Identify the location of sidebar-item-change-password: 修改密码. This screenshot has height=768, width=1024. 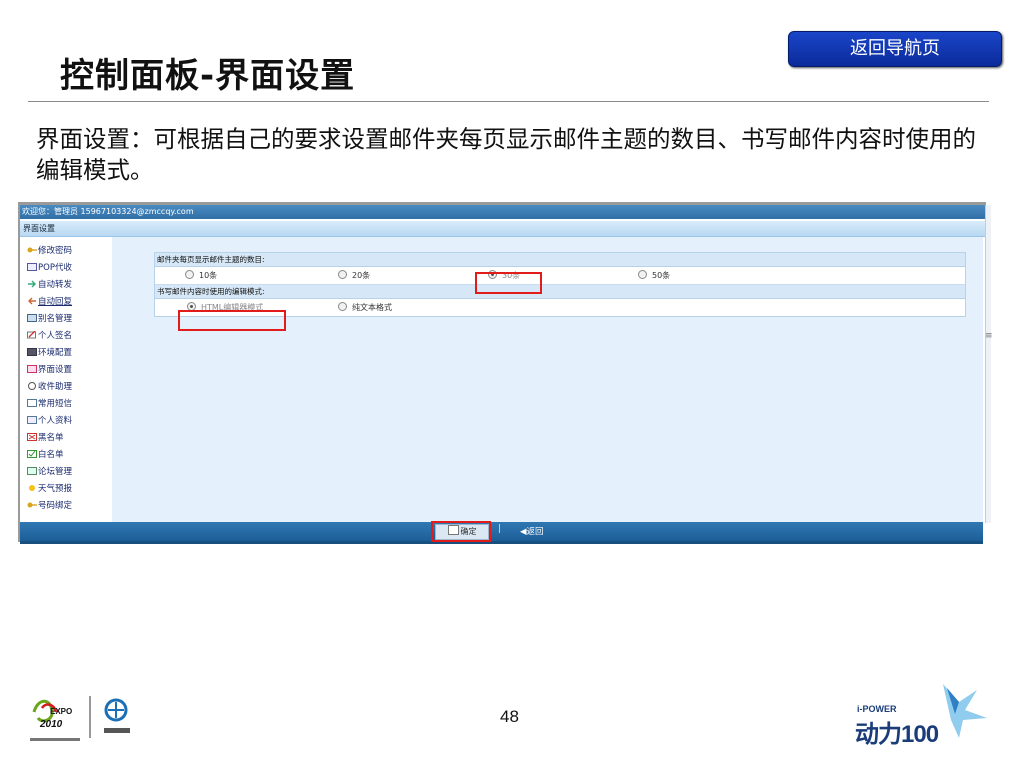
(49, 250).